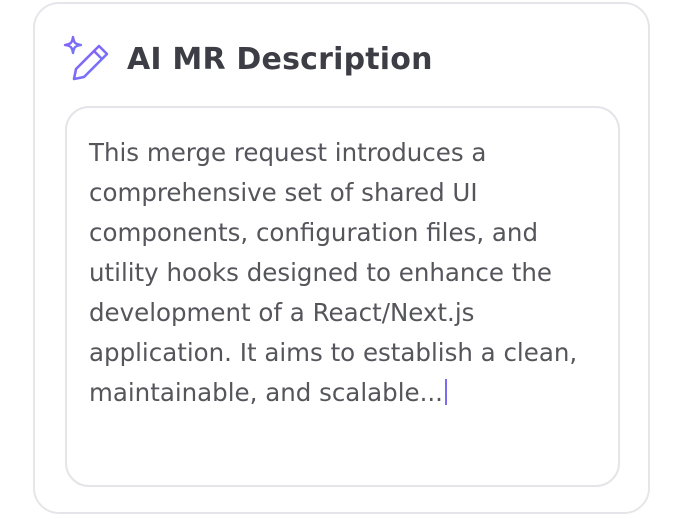  I want to click on card-header: AI MR Description, so click(248, 59).